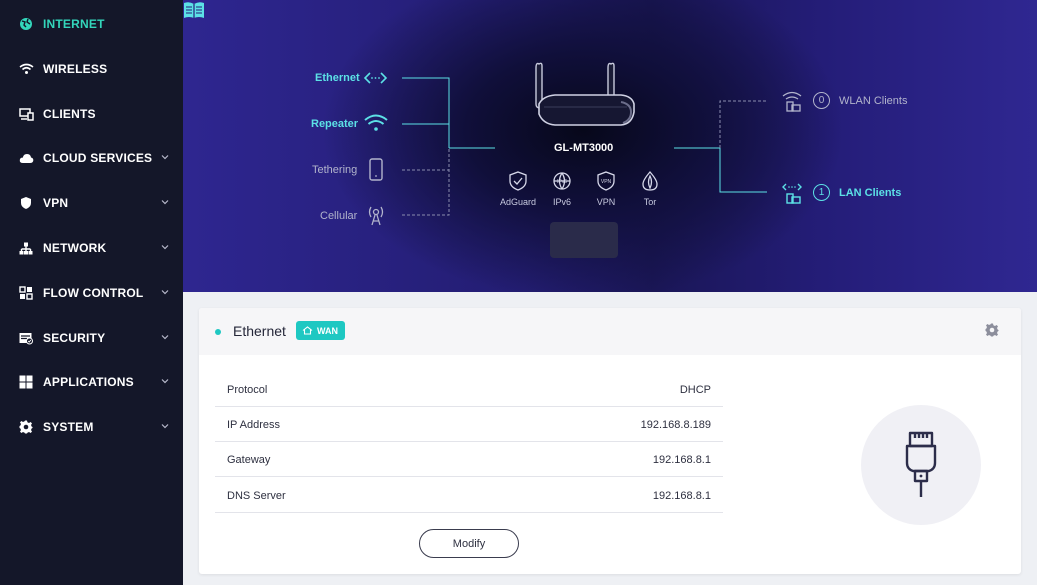 The height and width of the screenshot is (585, 1037). Describe the element at coordinates (26, 427) in the screenshot. I see `gear-icon` at that location.